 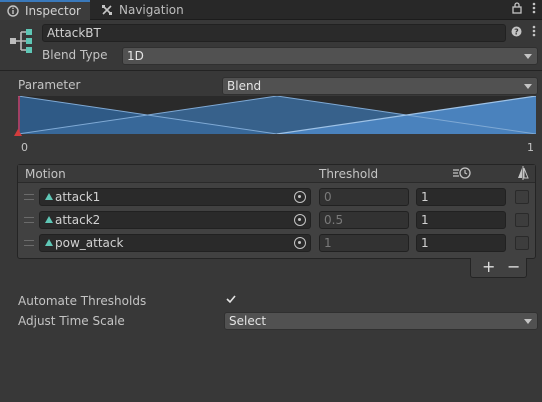 What do you see at coordinates (462, 174) in the screenshot?
I see `time-scale-icon` at bounding box center [462, 174].